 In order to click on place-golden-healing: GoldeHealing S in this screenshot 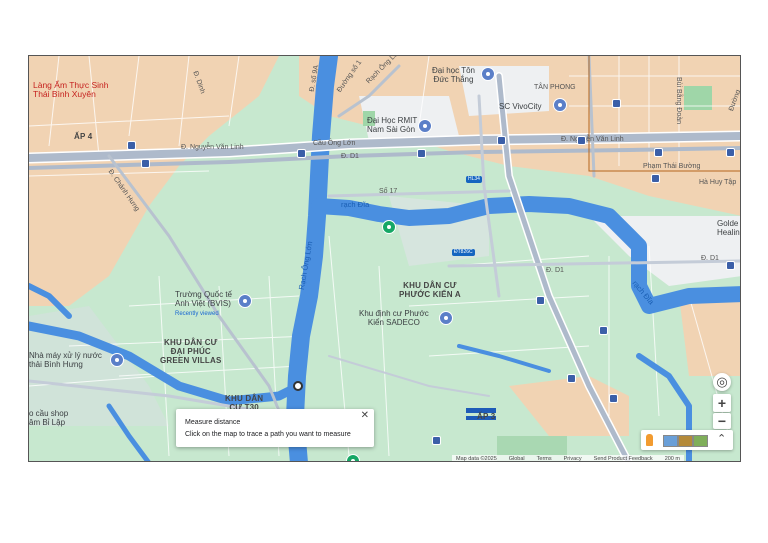, I will do `click(728, 228)`.